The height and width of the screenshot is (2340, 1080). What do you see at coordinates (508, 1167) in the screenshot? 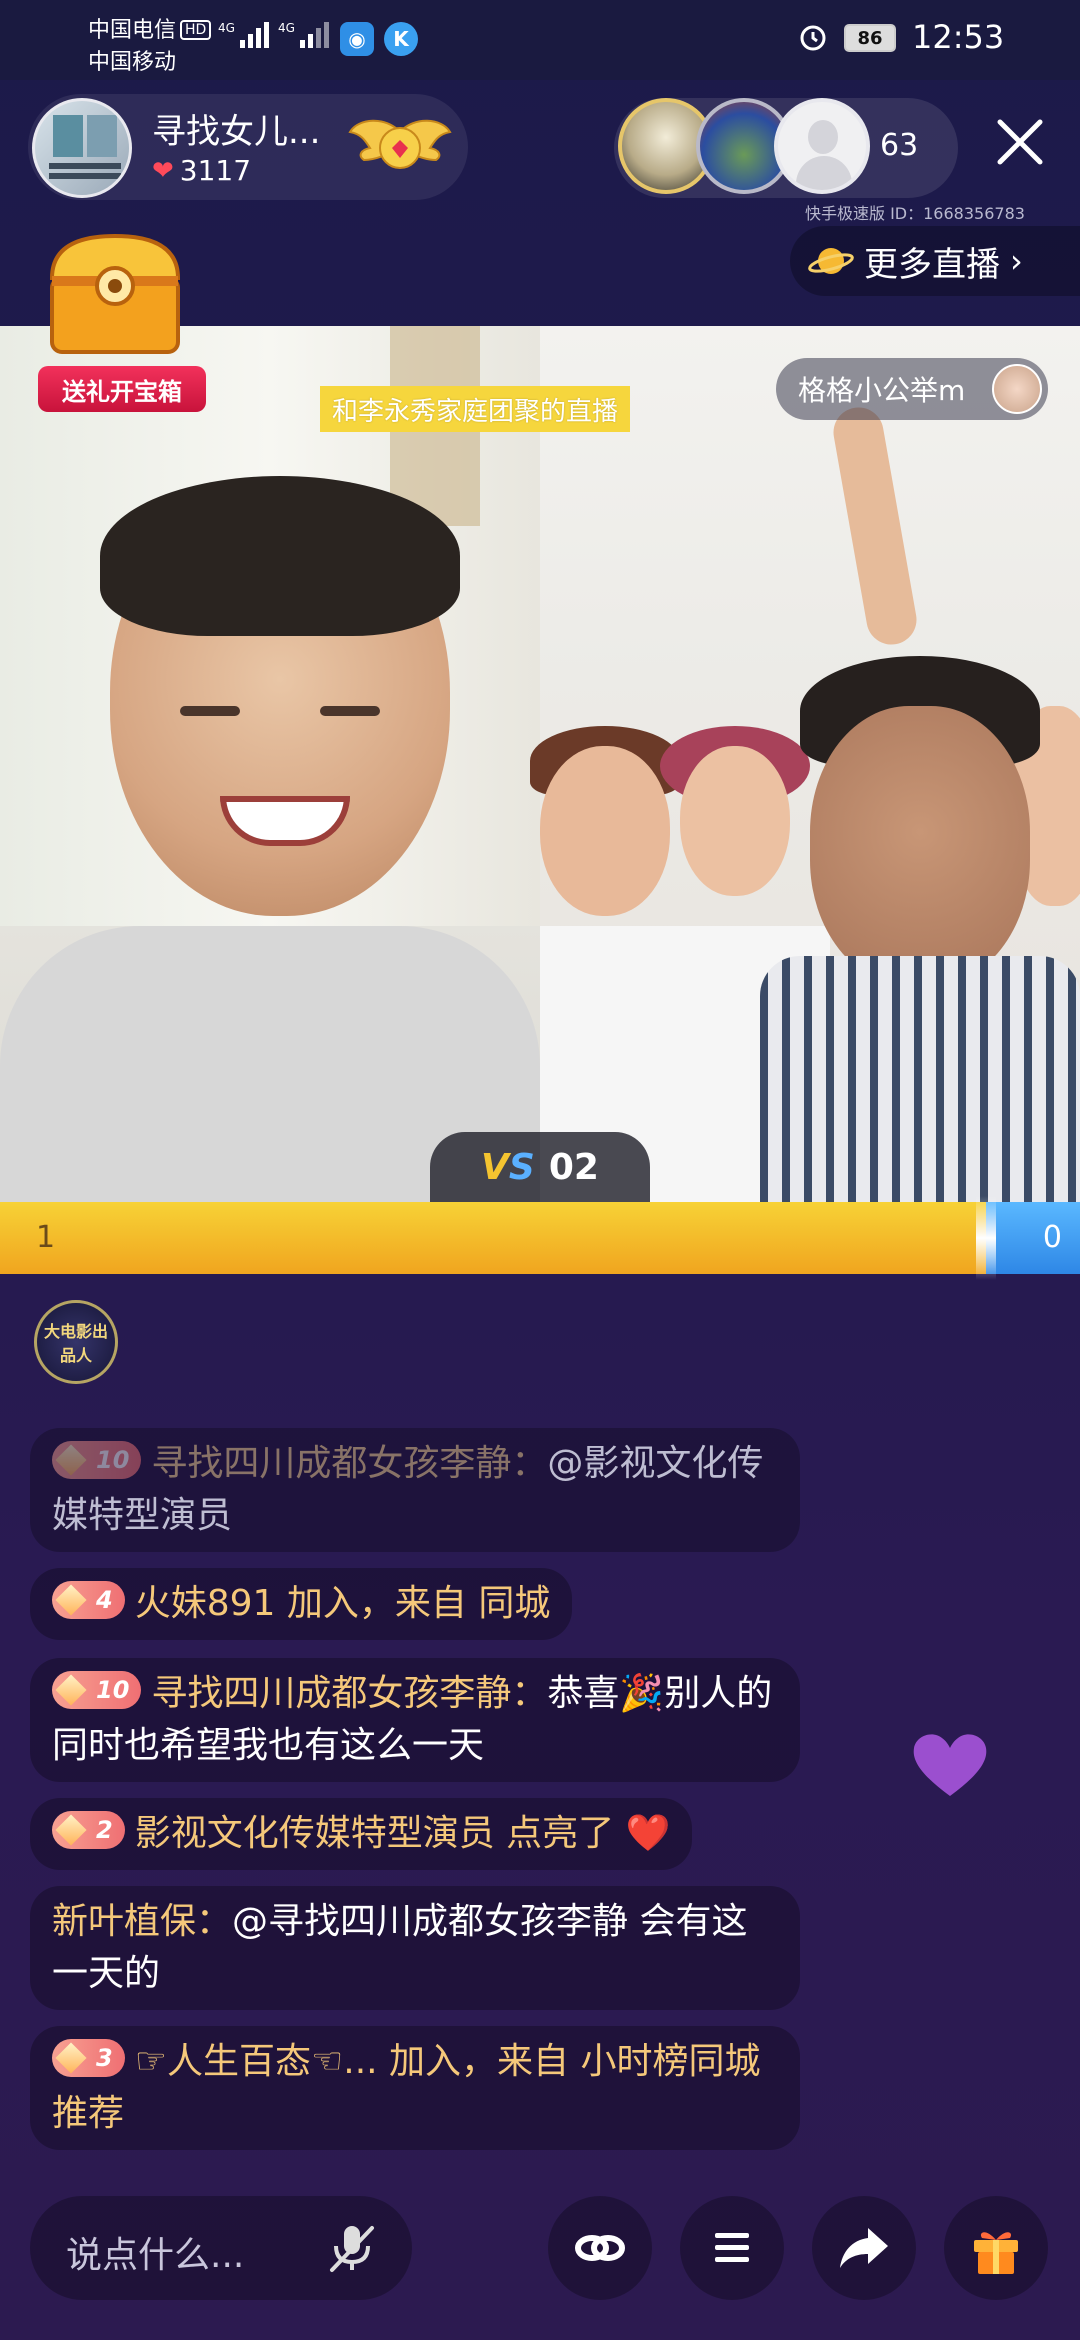
I see `vs-icon: VS` at bounding box center [508, 1167].